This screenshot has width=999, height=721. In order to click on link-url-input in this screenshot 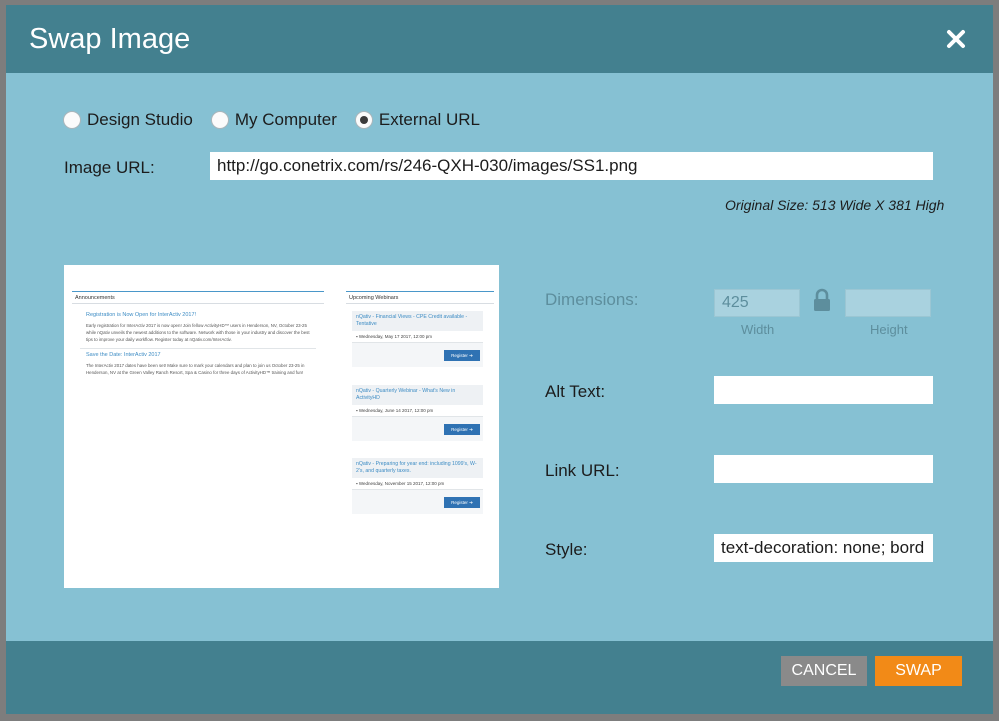, I will do `click(823, 469)`.